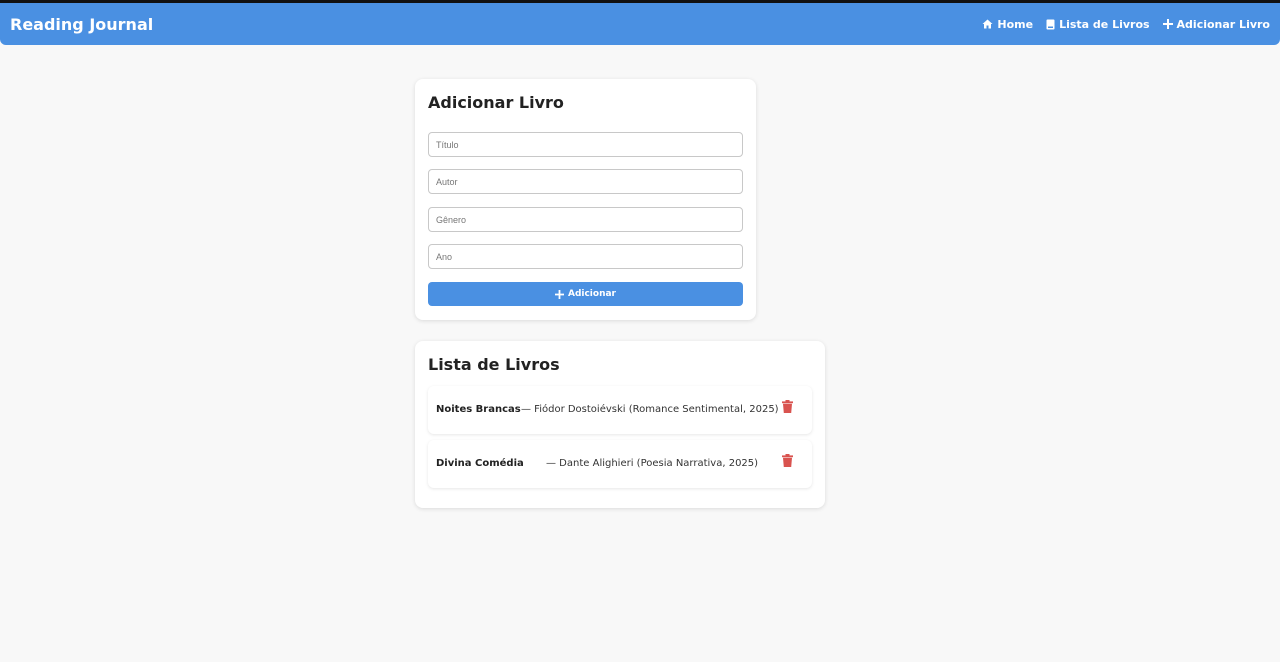  Describe the element at coordinates (1223, 24) in the screenshot. I see `nav-link-label: Adicionar Livro` at that location.